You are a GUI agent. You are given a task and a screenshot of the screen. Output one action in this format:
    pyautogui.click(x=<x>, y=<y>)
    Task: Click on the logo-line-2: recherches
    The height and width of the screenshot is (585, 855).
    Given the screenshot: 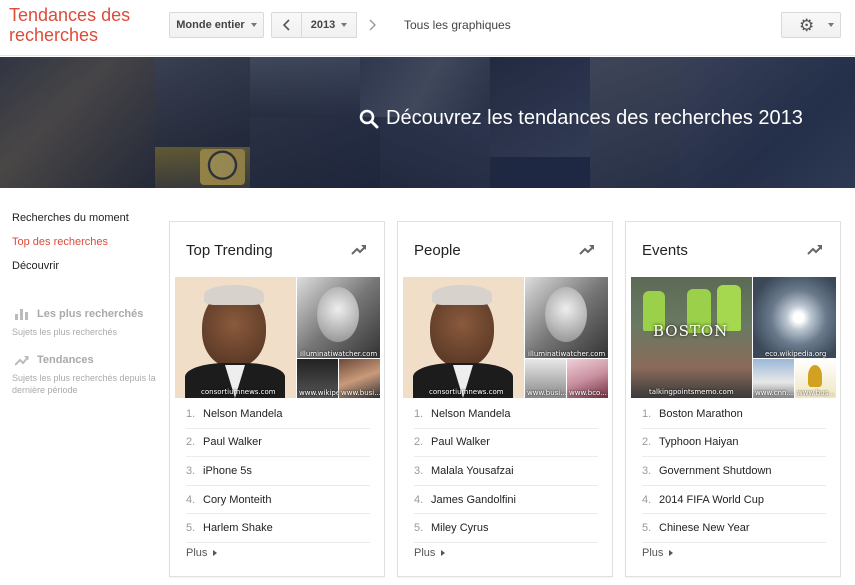 What is the action you would take?
    pyautogui.click(x=54, y=35)
    